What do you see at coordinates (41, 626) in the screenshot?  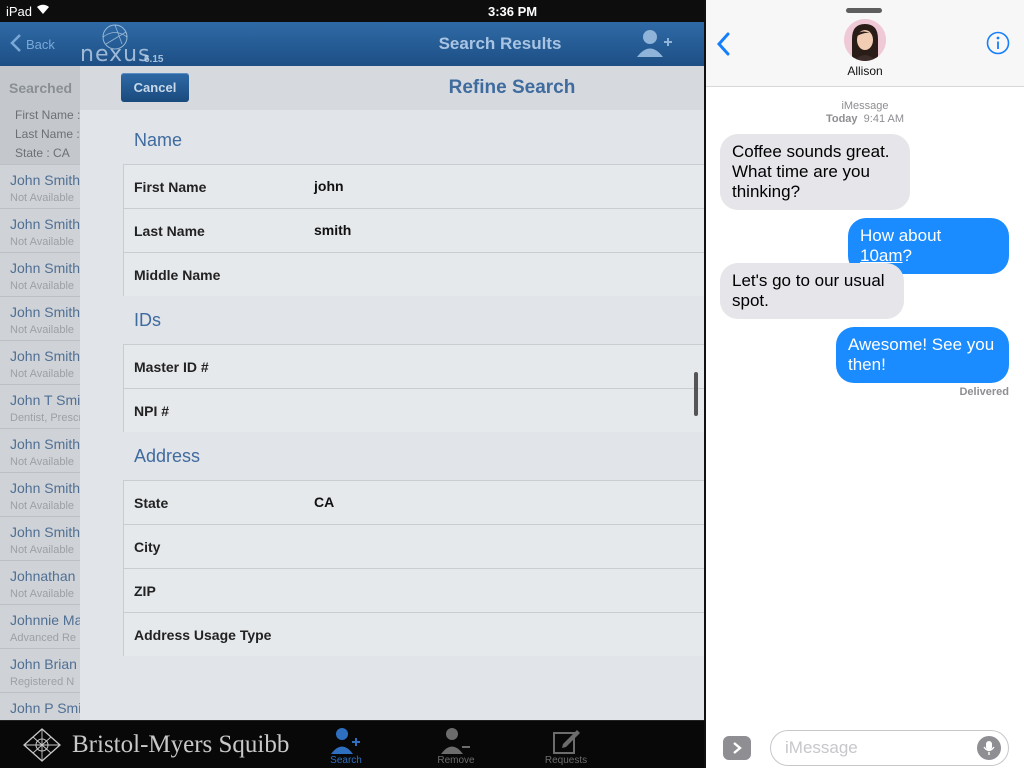 I see `result-row: Johnnie Ma Advanced Re` at bounding box center [41, 626].